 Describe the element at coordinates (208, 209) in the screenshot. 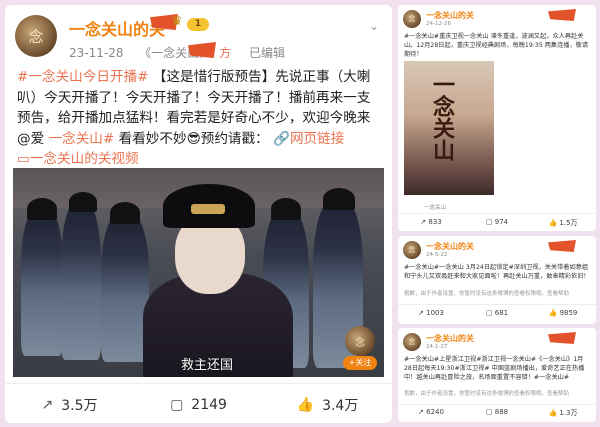

I see `hat-ornament` at that location.